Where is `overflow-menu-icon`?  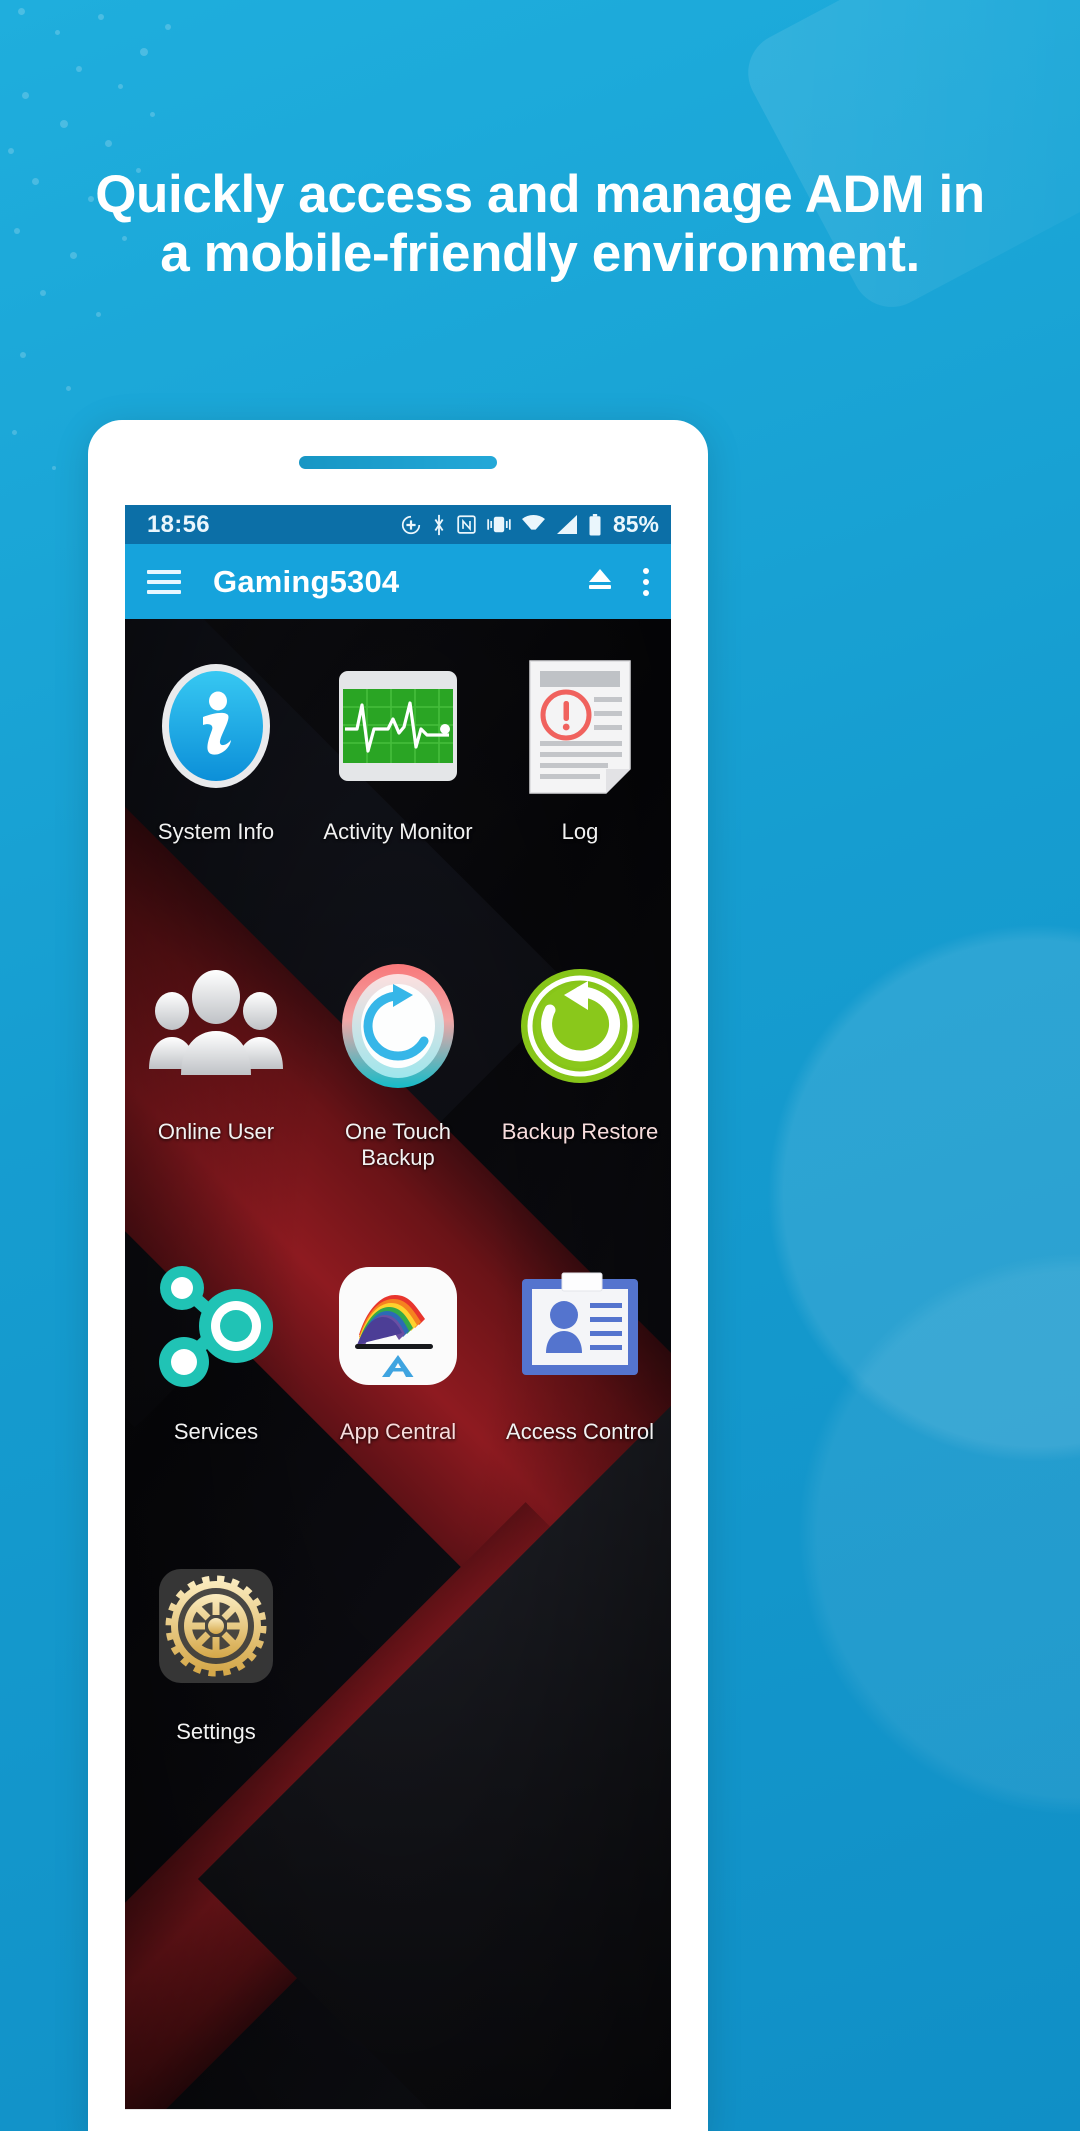
overflow-menu-icon is located at coordinates (646, 581).